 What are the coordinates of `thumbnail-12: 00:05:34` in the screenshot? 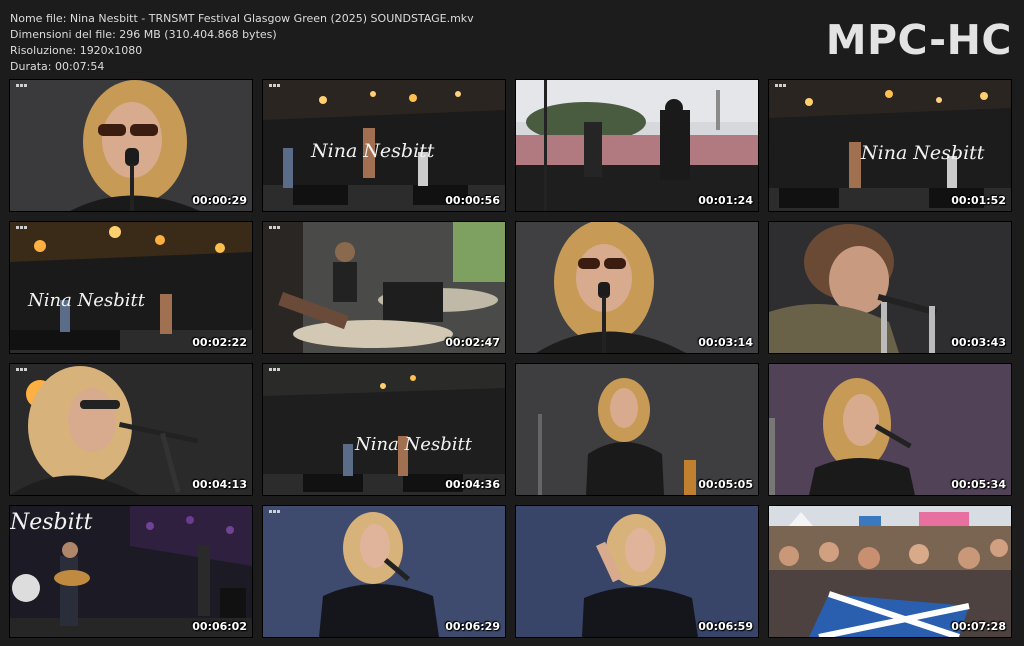 It's located at (890, 429).